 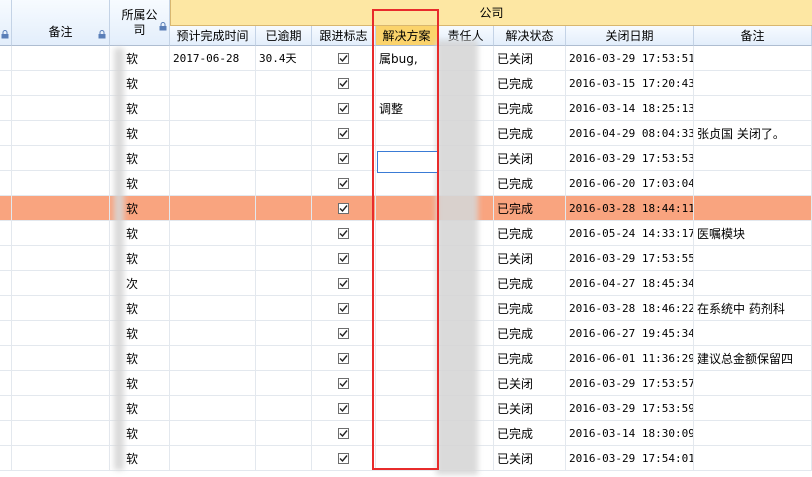 I want to click on cell-close-date: 2016-03-15 17:20:43, so click(x=630, y=83).